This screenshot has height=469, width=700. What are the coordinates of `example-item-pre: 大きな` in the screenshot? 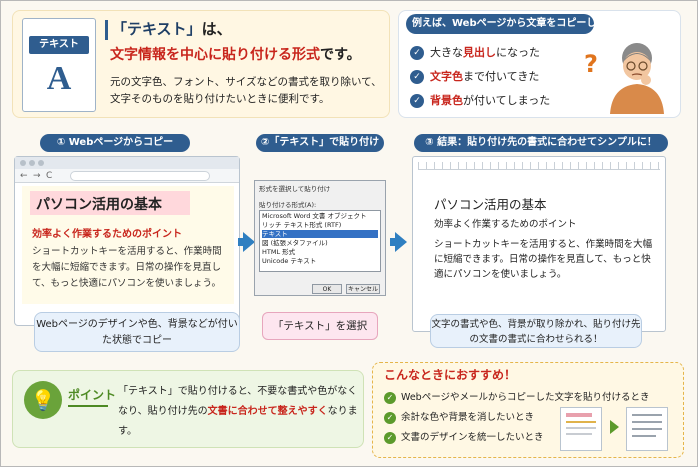 It's located at (446, 52).